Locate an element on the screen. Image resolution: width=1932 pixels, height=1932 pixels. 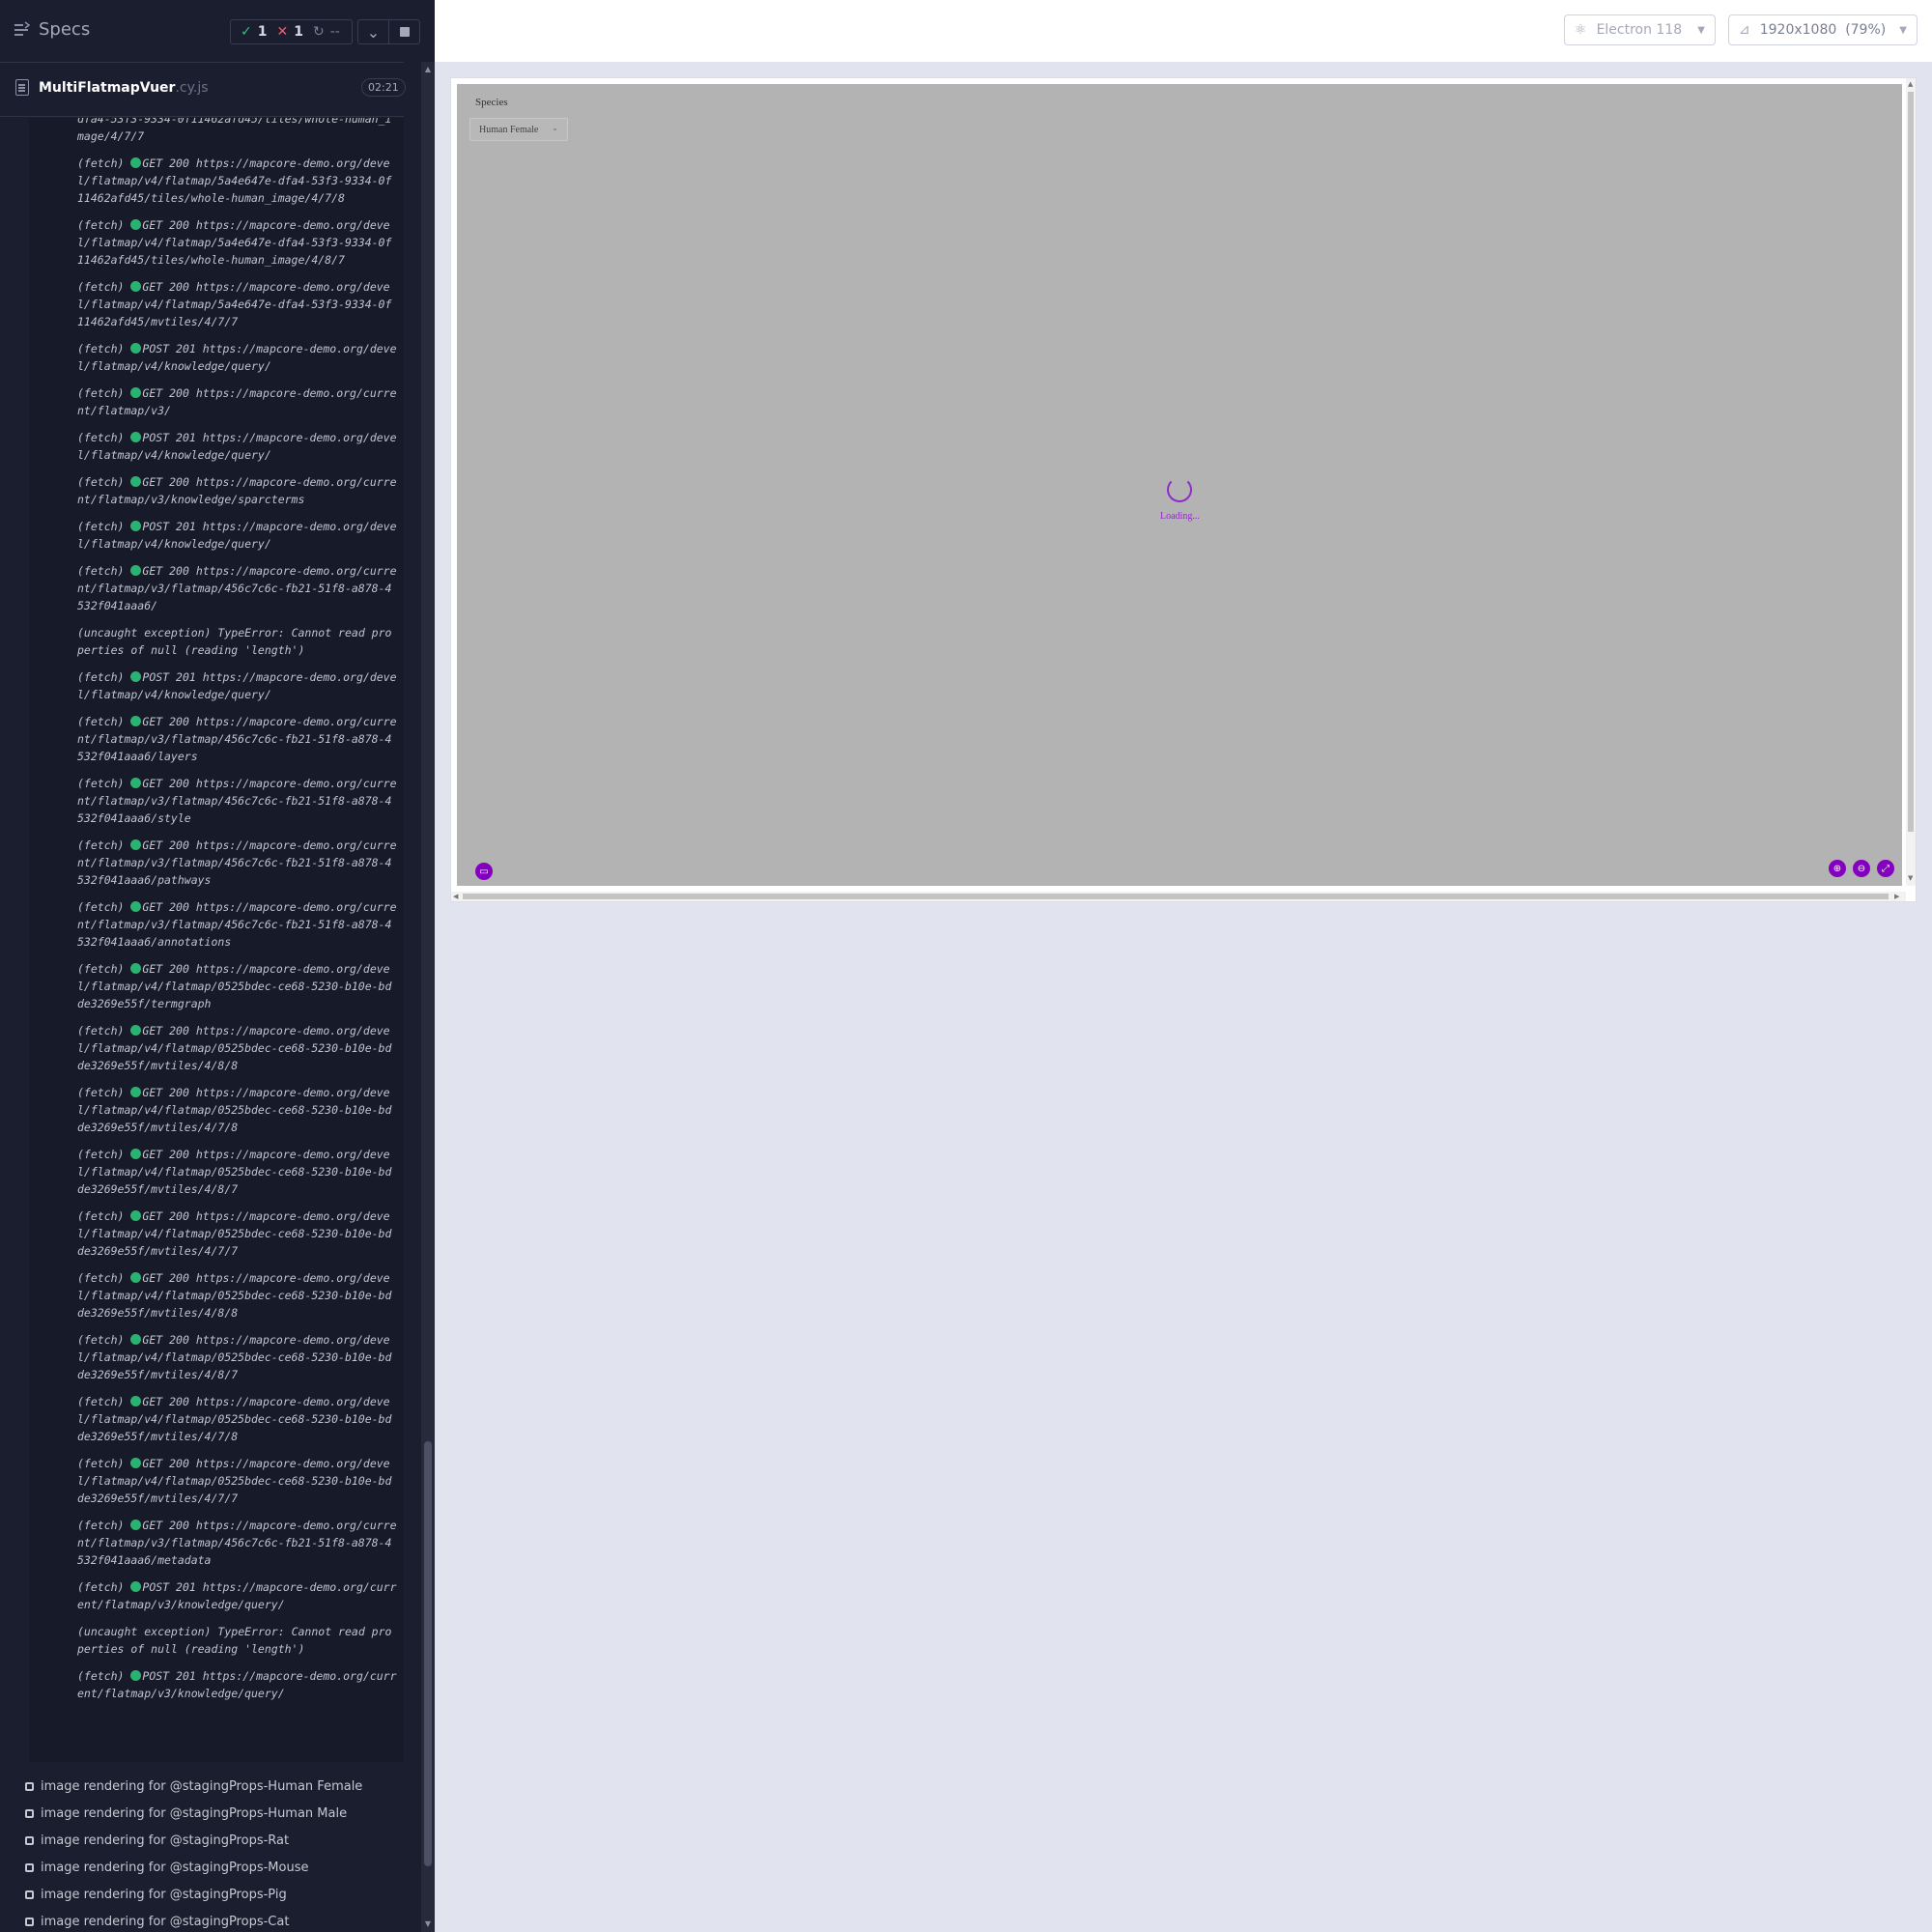
test-item: image rendering for @stagingProps-Cat is located at coordinates (157, 1921).